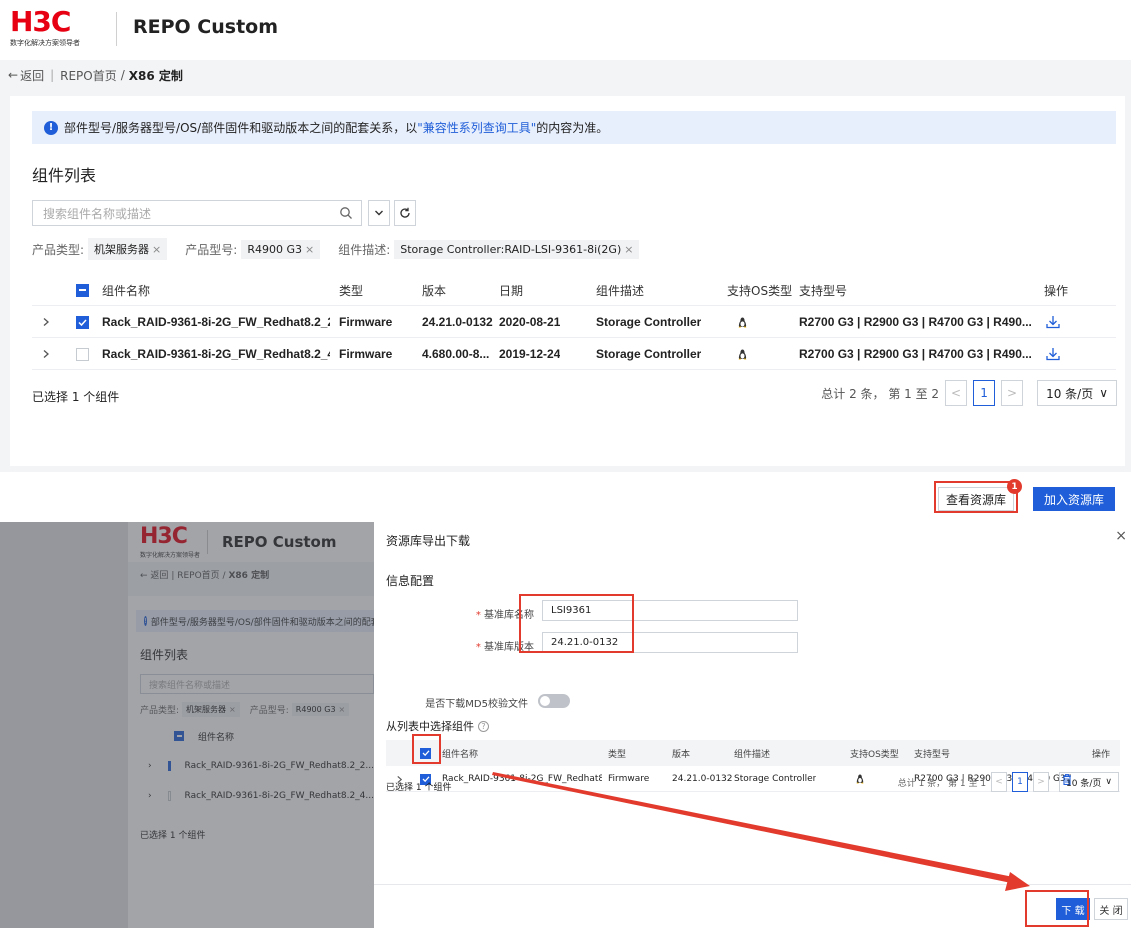  What do you see at coordinates (241, 128) in the screenshot?
I see `notice-text: 部件型号/服务器型号/OS/部件固件和驱动版本之间的配套关系，以` at bounding box center [241, 128].